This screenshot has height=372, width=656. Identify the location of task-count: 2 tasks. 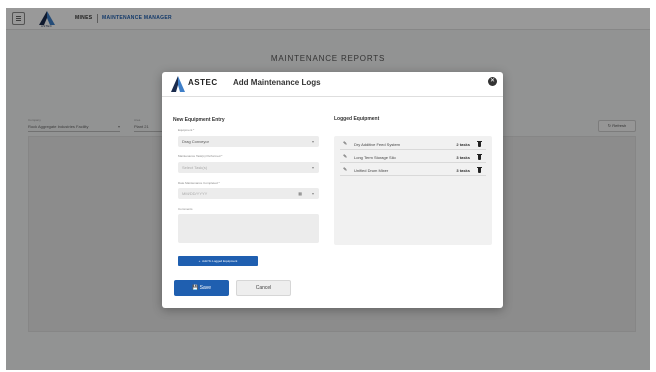
(463, 144).